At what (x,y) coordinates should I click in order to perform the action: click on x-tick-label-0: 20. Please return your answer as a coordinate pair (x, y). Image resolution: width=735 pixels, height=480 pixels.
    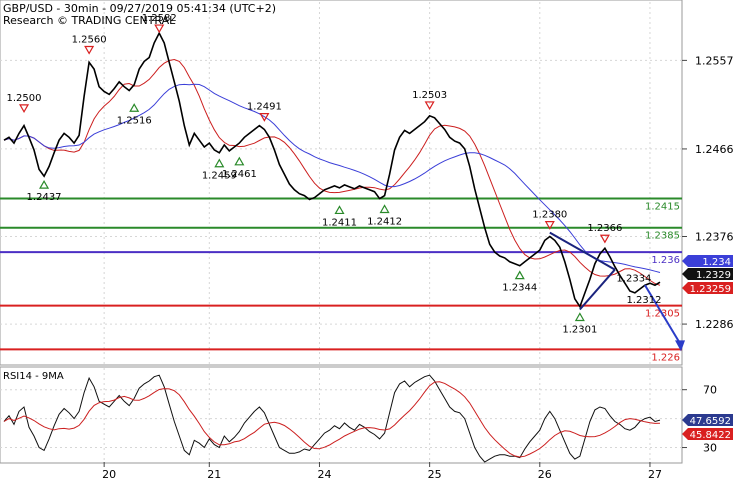
    Looking at the image, I should click on (109, 474).